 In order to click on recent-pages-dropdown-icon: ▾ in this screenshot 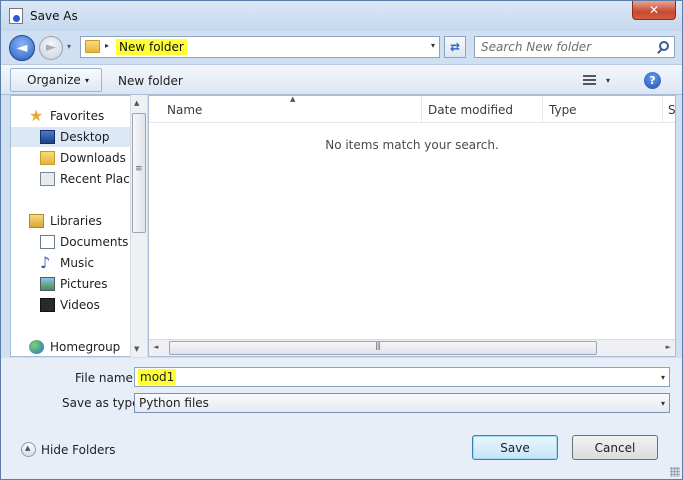, I will do `click(69, 46)`.